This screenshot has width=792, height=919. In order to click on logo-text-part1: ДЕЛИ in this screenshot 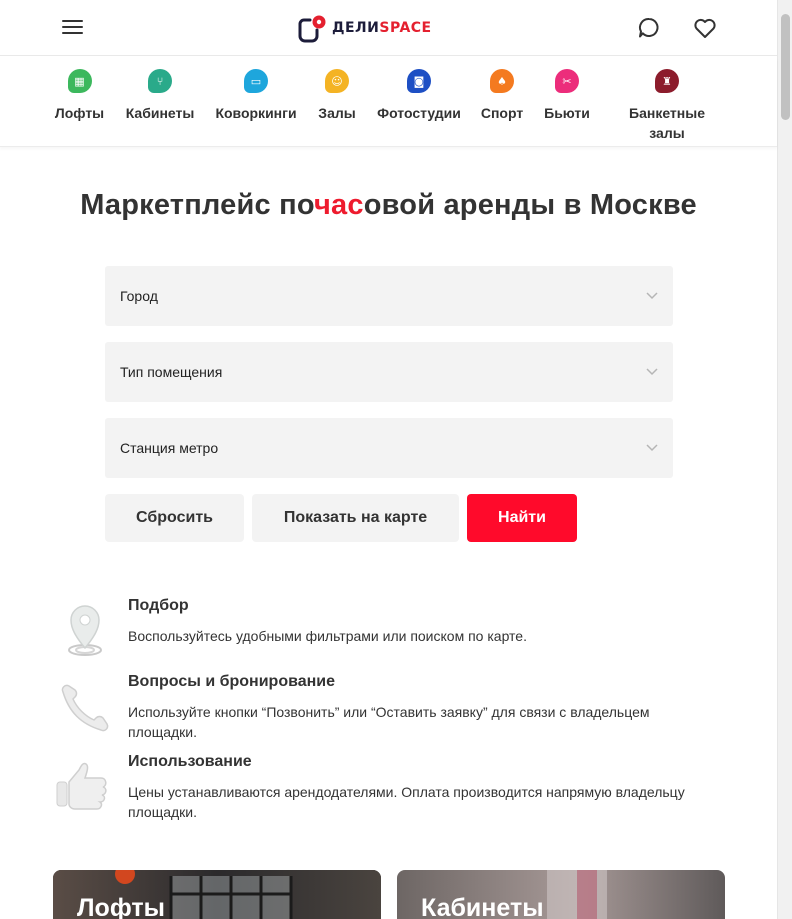, I will do `click(356, 28)`.